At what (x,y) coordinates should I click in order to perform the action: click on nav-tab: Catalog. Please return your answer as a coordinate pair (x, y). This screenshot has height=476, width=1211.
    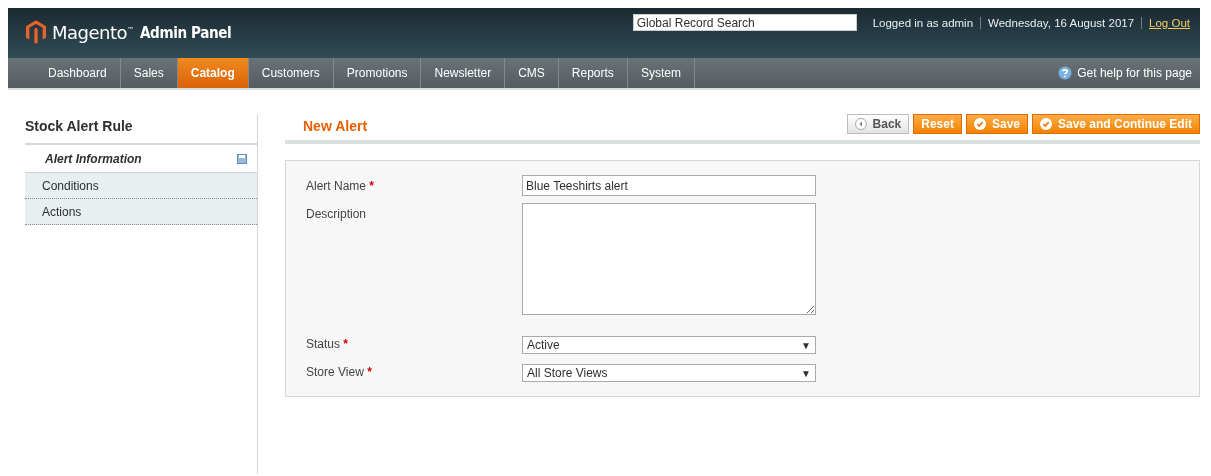
    Looking at the image, I should click on (213, 73).